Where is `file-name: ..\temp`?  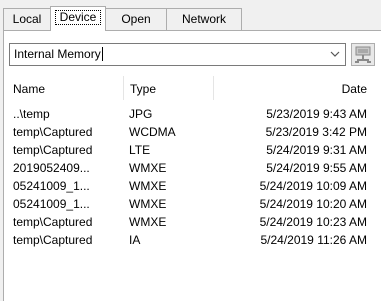
file-name: ..\temp is located at coordinates (31, 114).